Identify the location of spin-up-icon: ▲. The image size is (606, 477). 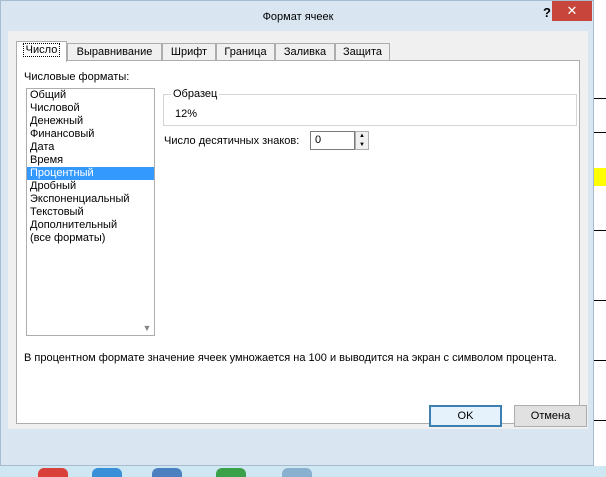
(362, 136).